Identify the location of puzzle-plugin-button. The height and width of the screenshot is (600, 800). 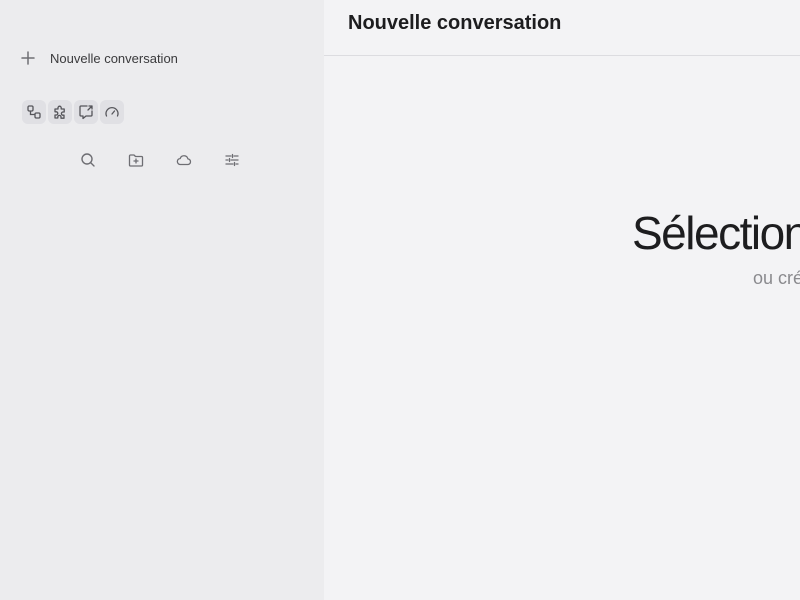
(60, 112).